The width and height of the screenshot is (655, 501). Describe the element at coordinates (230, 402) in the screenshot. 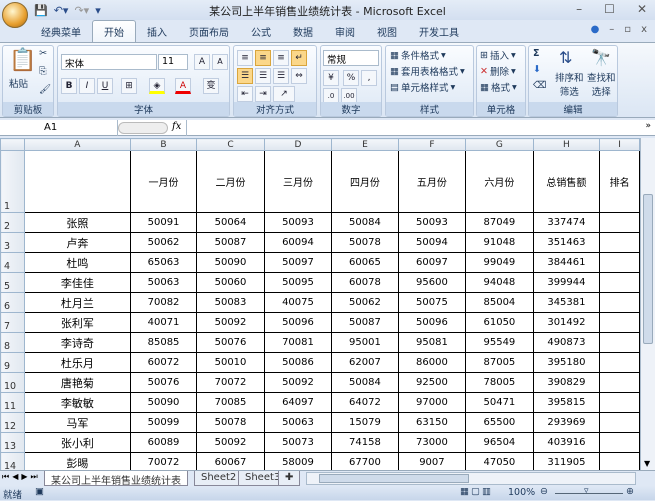

I see `cell: 70085` at that location.